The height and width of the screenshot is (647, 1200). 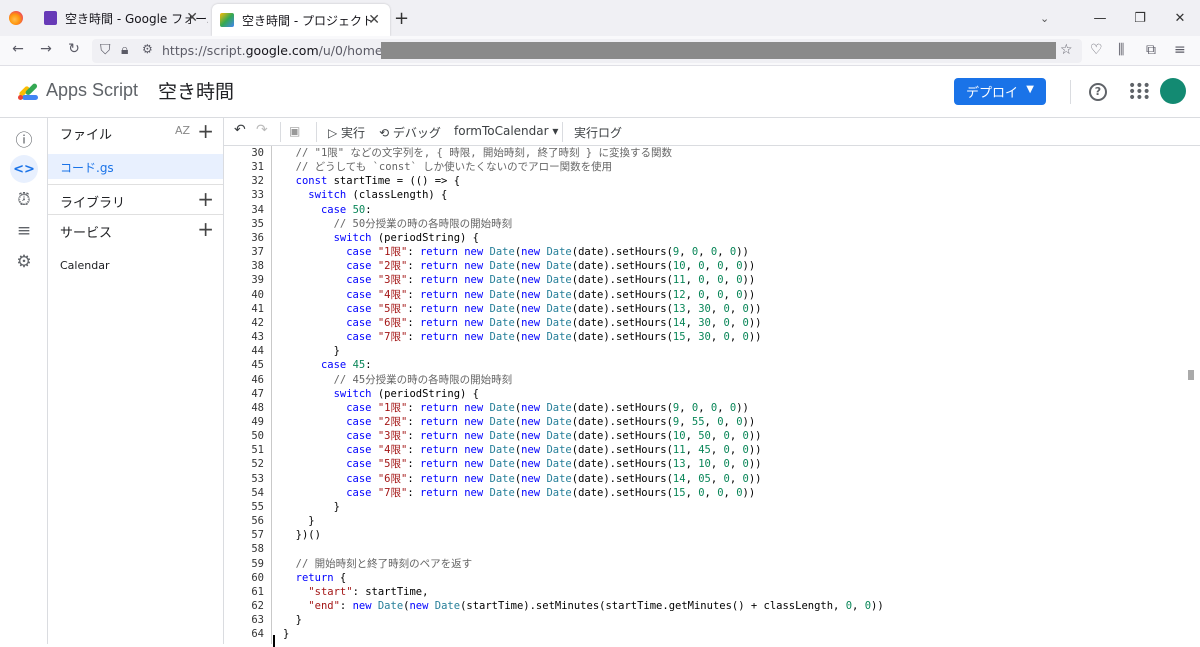 I want to click on shield-icon: ⛉, so click(x=105, y=50).